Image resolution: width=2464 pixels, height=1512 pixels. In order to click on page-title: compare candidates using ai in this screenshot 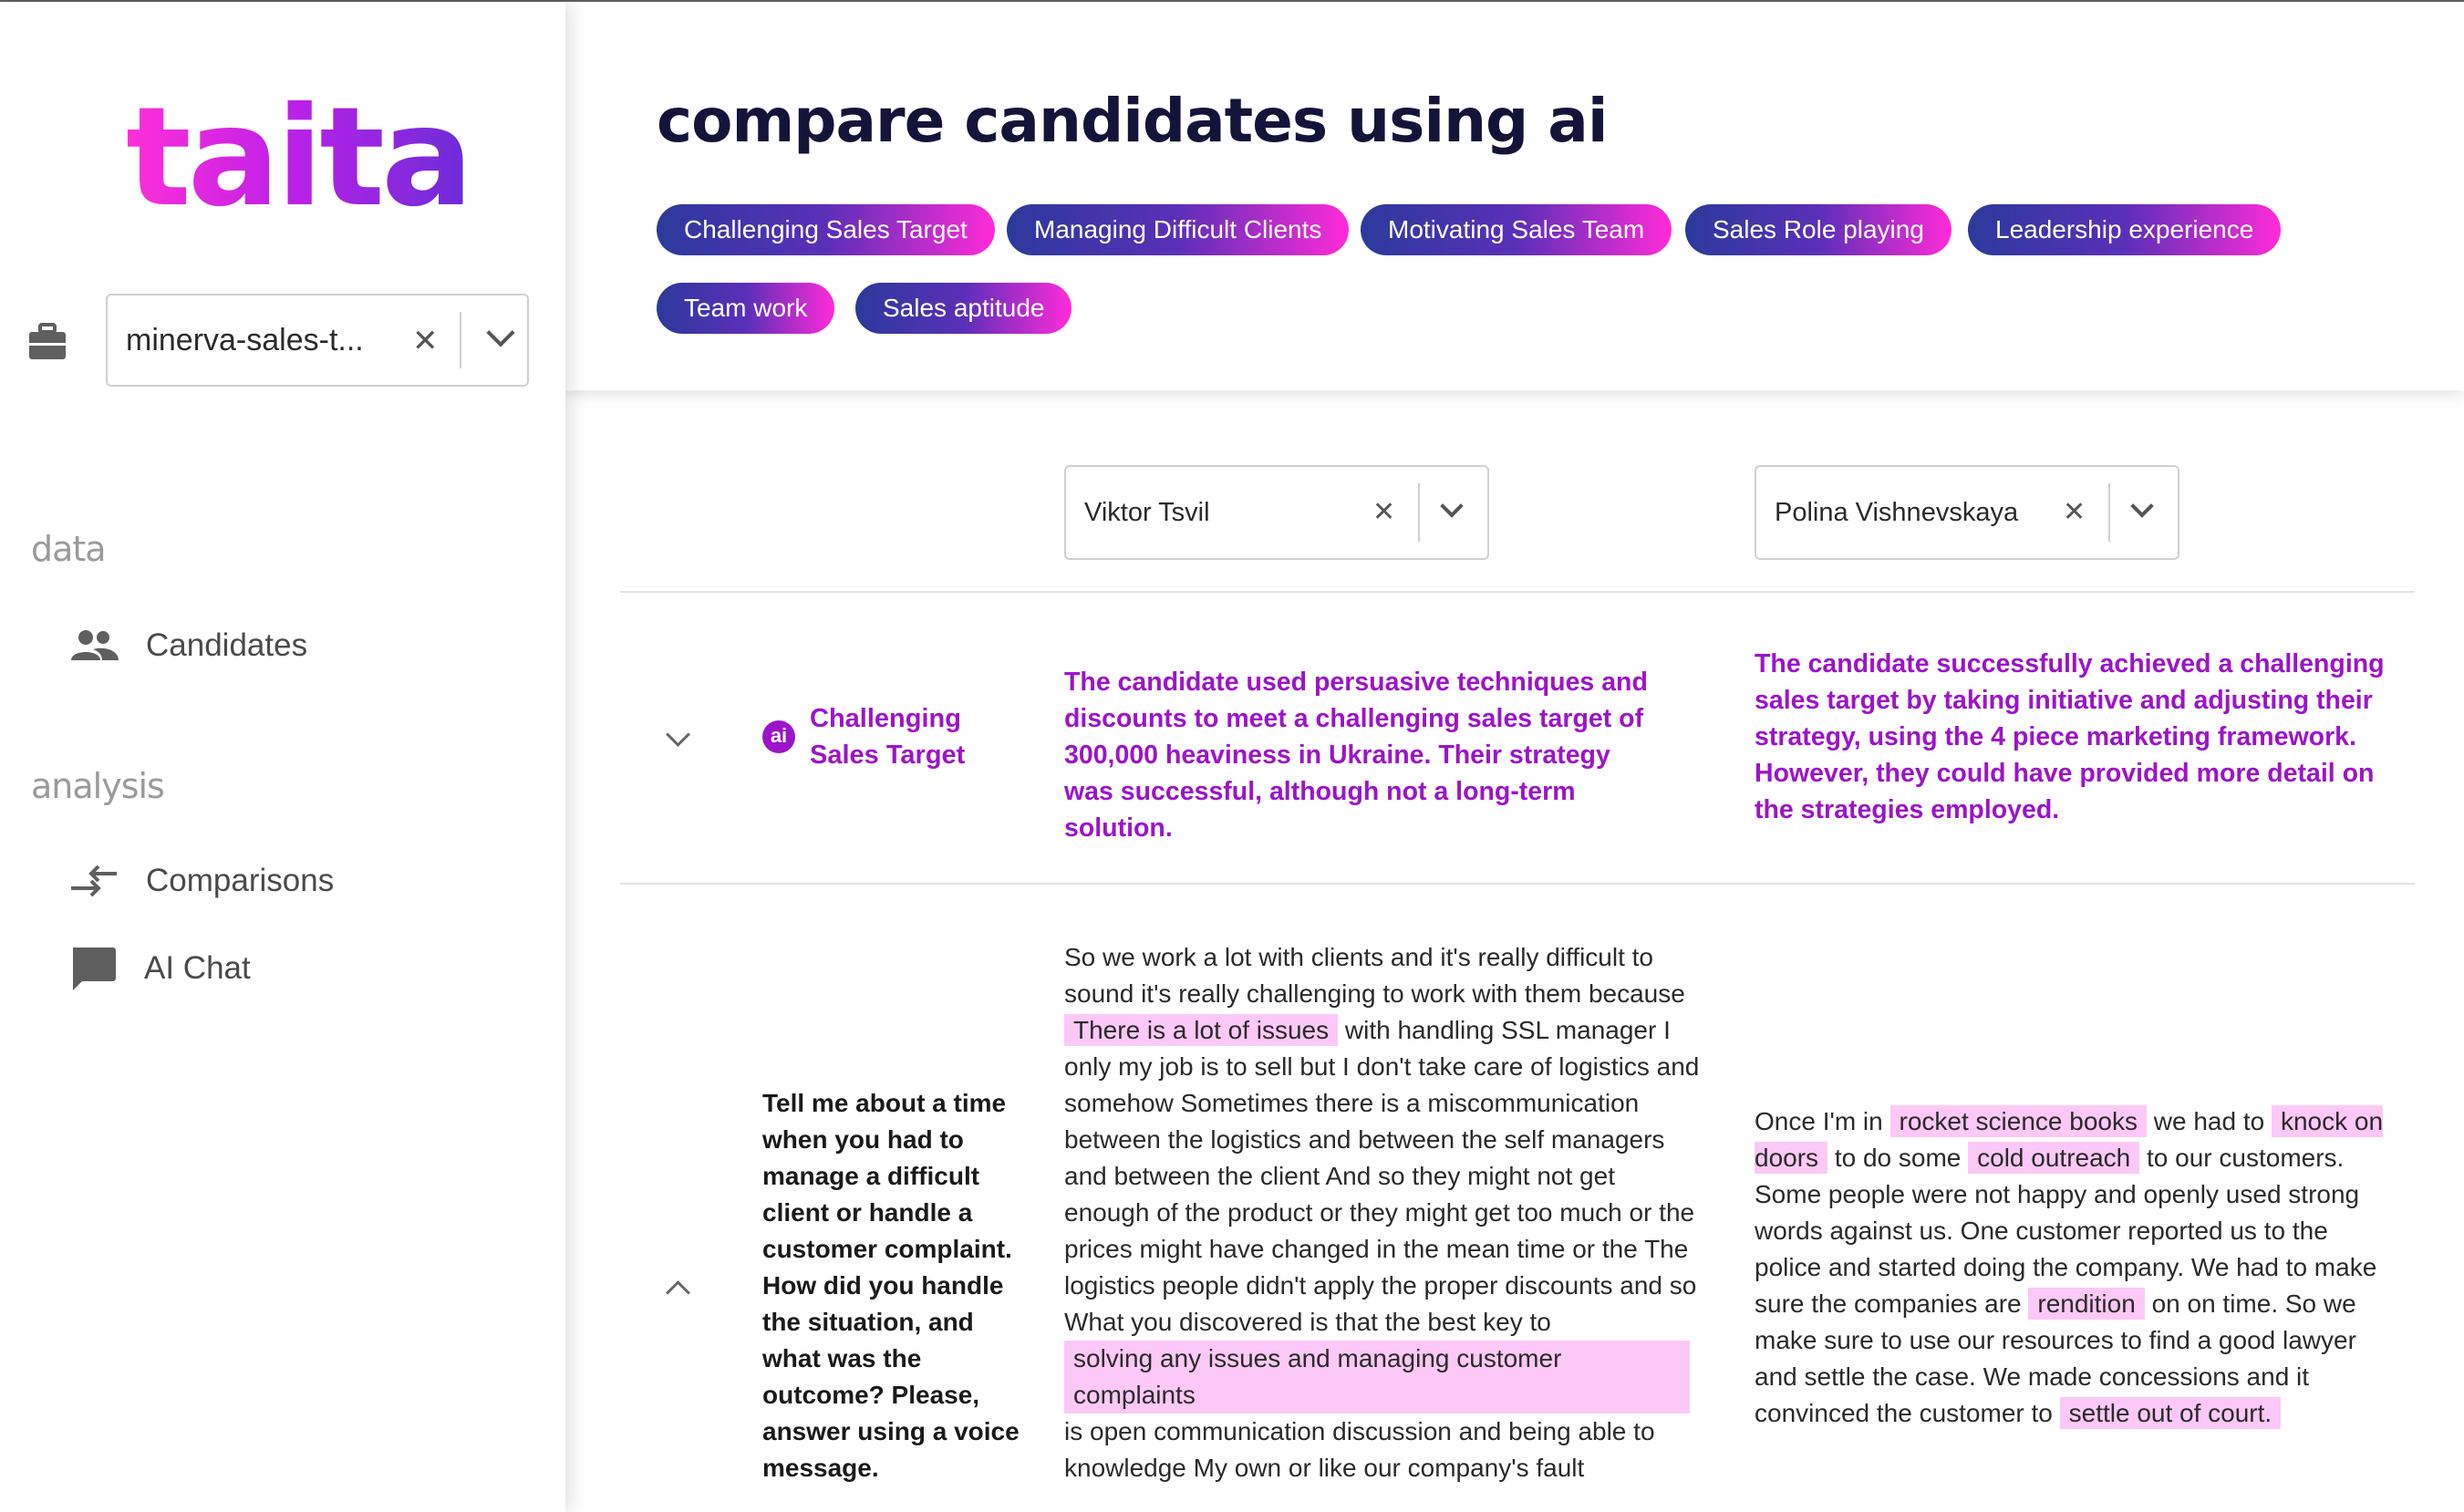, I will do `click(1133, 121)`.